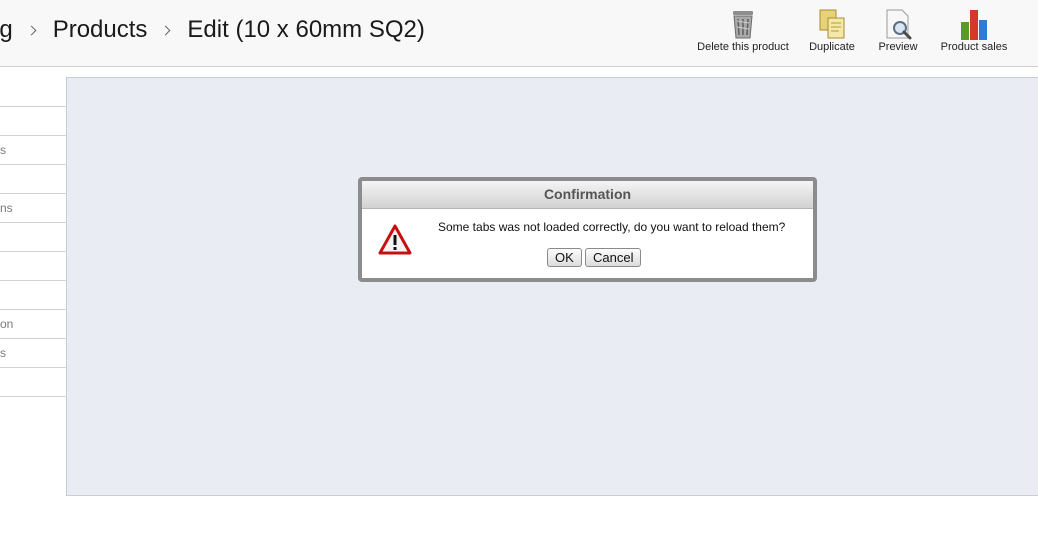 This screenshot has width=1038, height=557. Describe the element at coordinates (613, 257) in the screenshot. I see `cancel-button: Cancel` at that location.